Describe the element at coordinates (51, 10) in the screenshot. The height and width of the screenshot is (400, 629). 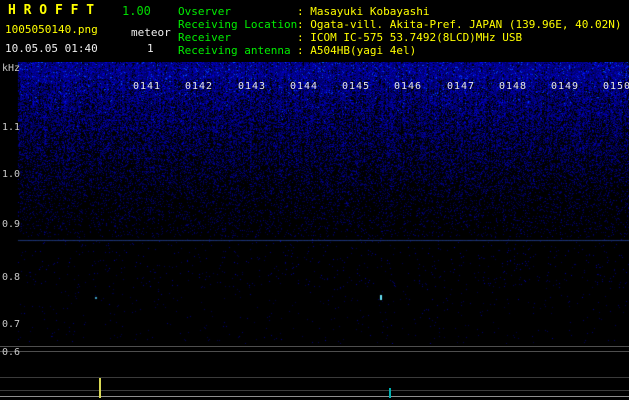
I see `app-title: H R O F F T` at that location.